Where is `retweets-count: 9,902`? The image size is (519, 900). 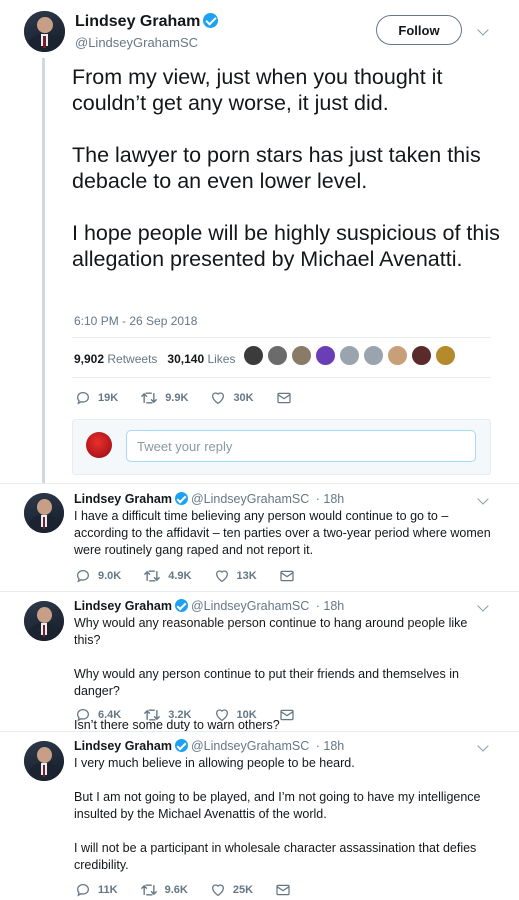 retweets-count: 9,902 is located at coordinates (89, 359).